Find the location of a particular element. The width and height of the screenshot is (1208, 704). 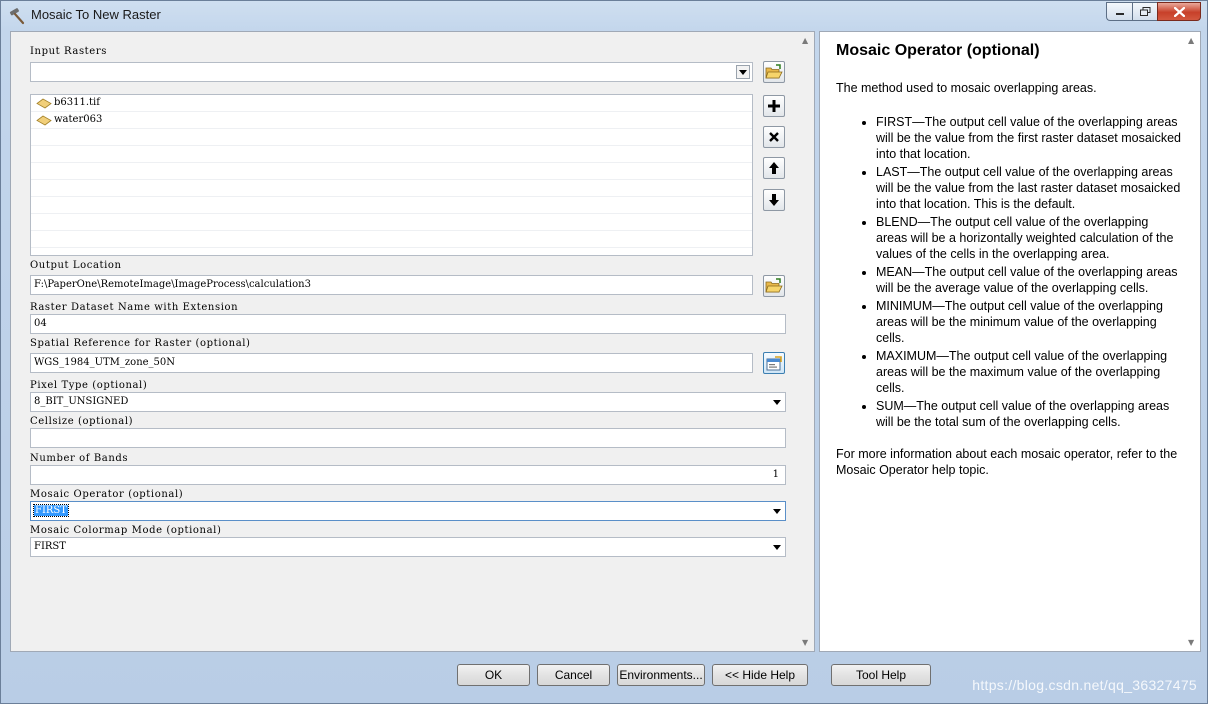

maximize-button is located at coordinates (1144, 11).